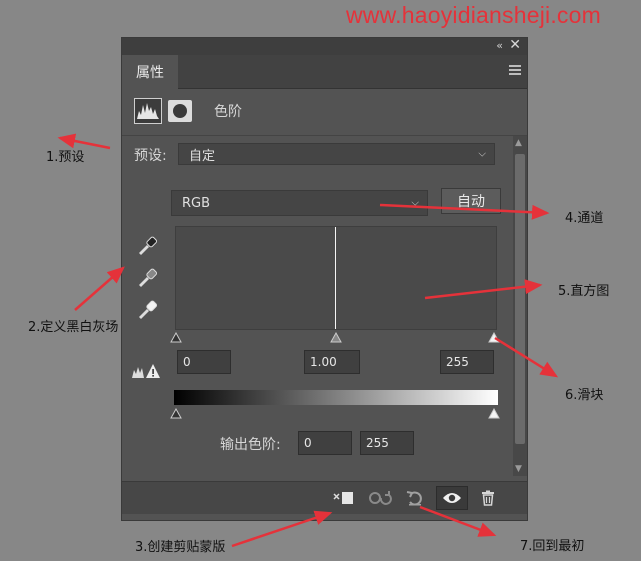 Image resolution: width=641 pixels, height=561 pixels. Describe the element at coordinates (584, 395) in the screenshot. I see `annotation-slider: 6.滑块` at that location.